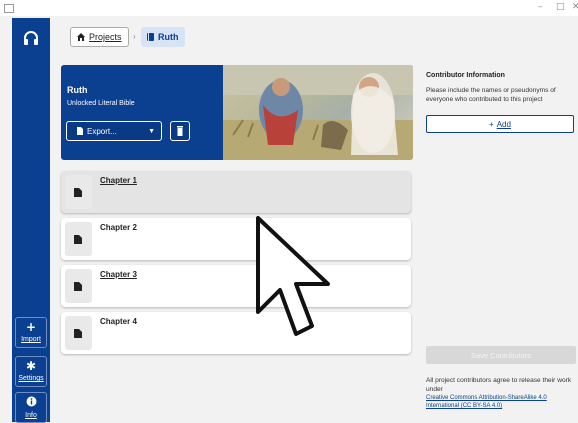 The height and width of the screenshot is (423, 578). I want to click on breadcrumb-projects-label: Projects, so click(105, 37).